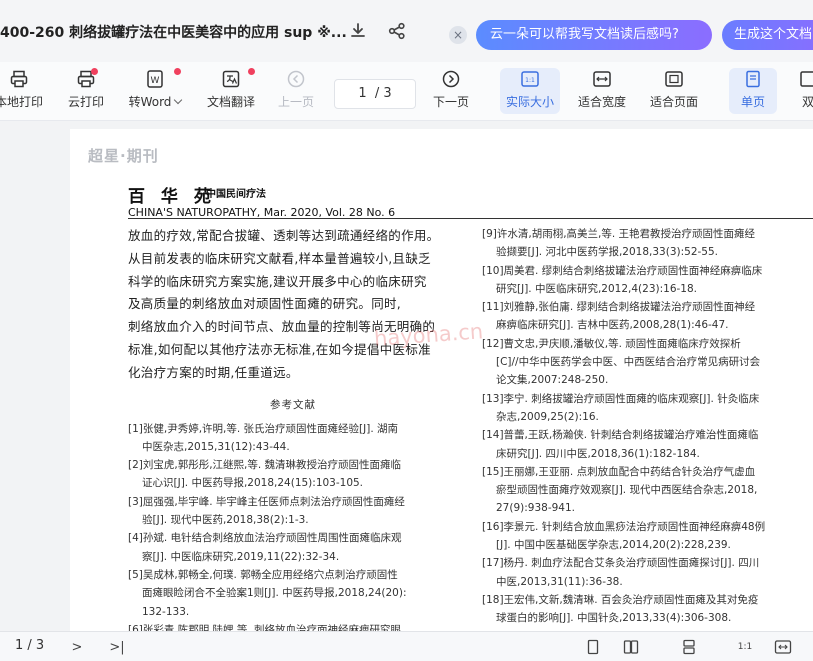 Image resolution: width=813 pixels, height=661 pixels. I want to click on ai-assistant-prompt-button: 云一朵可以帮我写文档读后感吗?, so click(594, 35).